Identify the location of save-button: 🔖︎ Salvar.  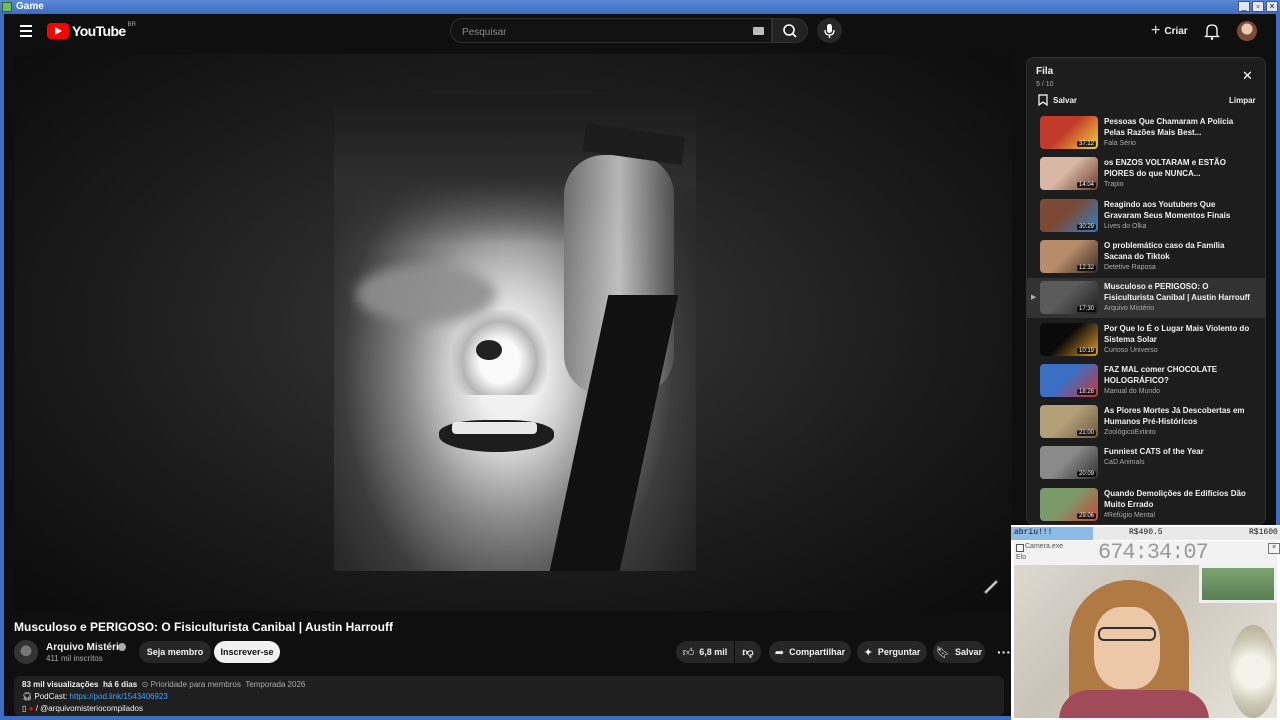
(959, 652).